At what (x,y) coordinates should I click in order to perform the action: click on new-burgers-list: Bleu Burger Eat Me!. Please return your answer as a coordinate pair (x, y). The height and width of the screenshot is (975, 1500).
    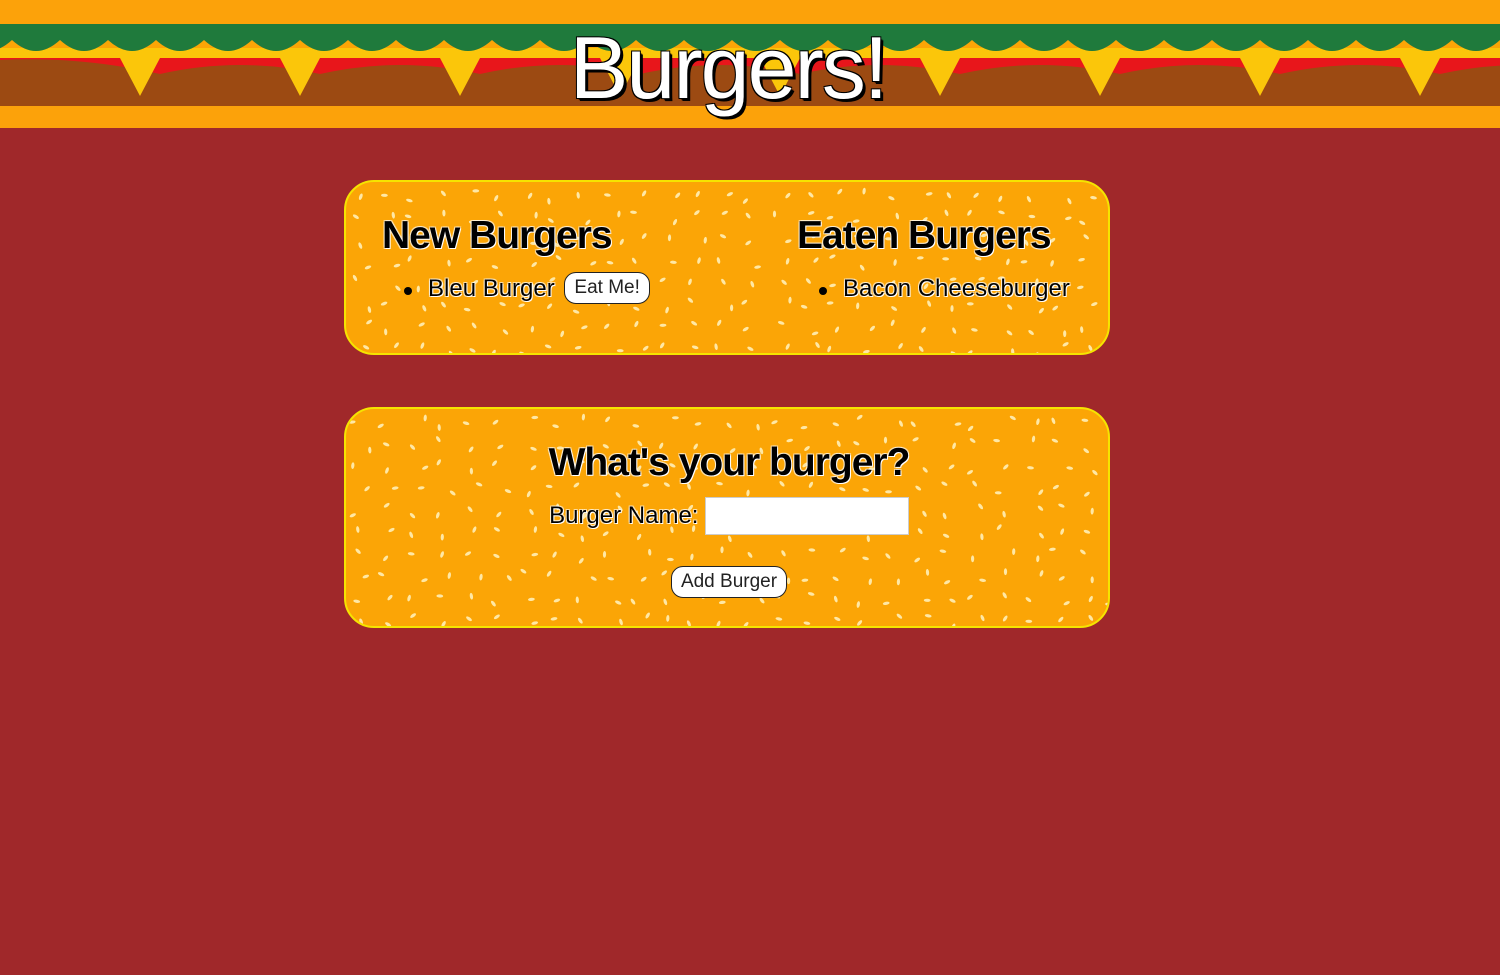
    Looking at the image, I should click on (562, 288).